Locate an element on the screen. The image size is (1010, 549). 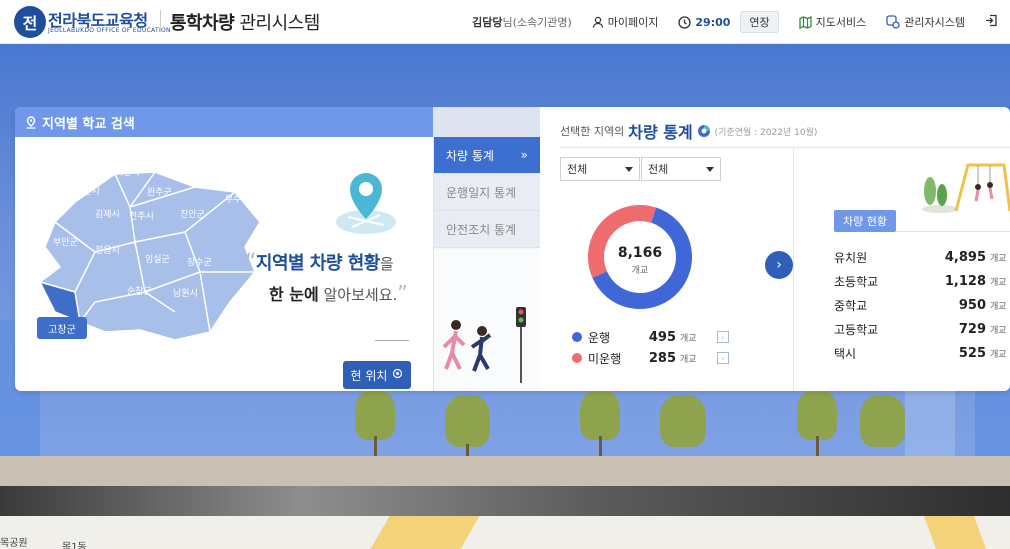
tabs-spacer is located at coordinates (487, 122).